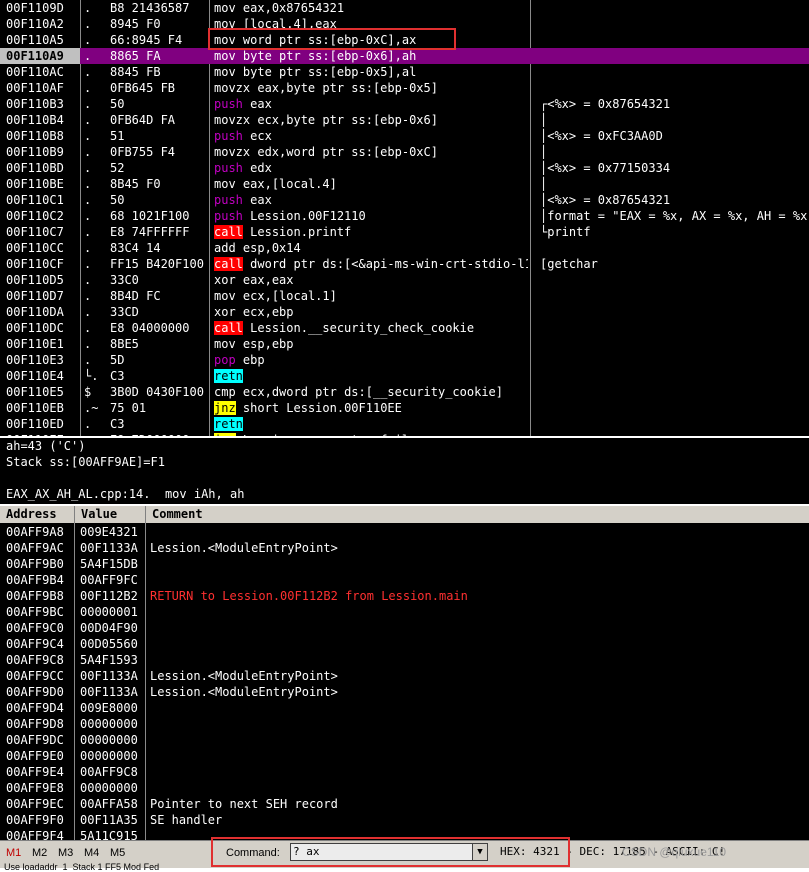  Describe the element at coordinates (371, 216) in the screenshot. I see `instruction-text: push Lession.00F12110` at that location.